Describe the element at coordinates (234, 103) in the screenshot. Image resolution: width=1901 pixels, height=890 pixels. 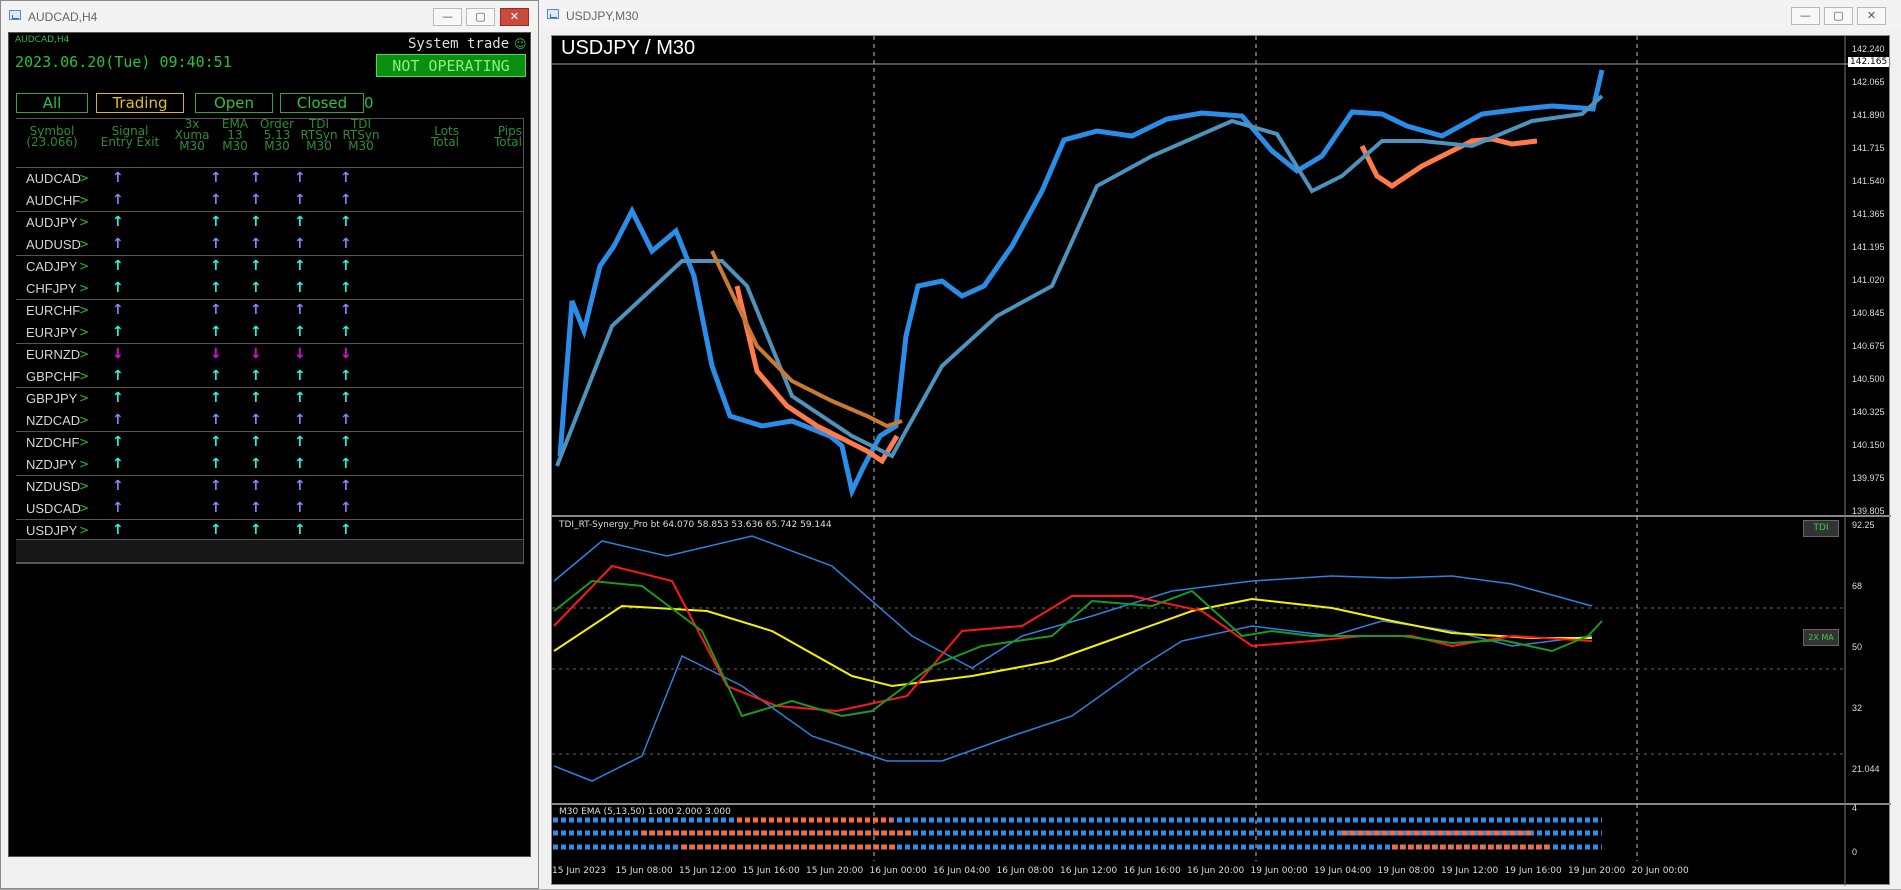
I see `tab-open: Open` at that location.